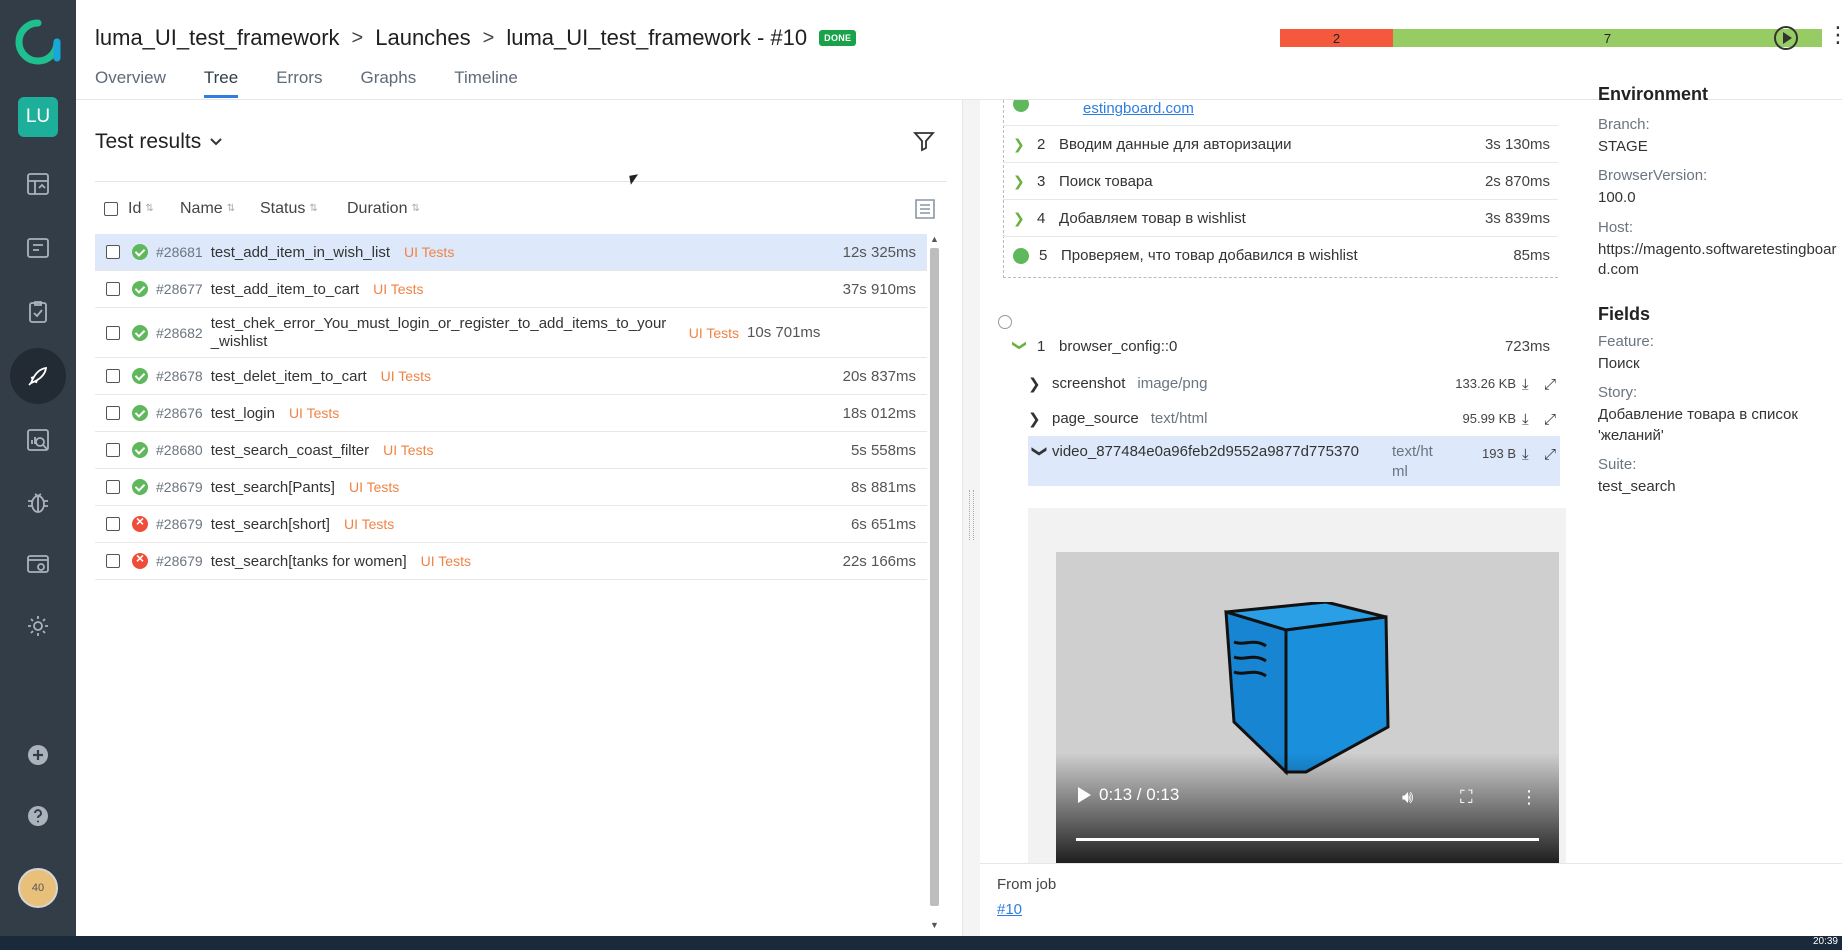  What do you see at coordinates (38, 248) in the screenshot?
I see `test-cases-icon` at bounding box center [38, 248].